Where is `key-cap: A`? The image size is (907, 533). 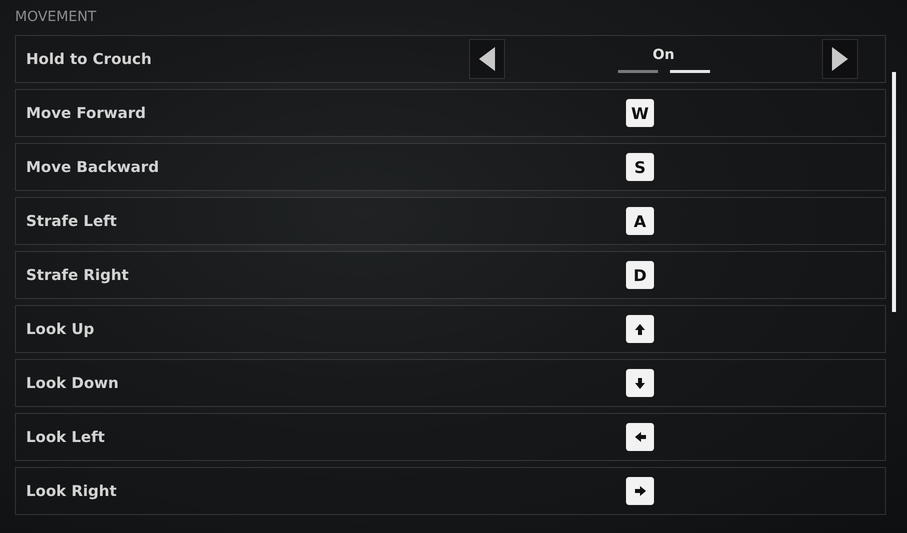
key-cap: A is located at coordinates (640, 221).